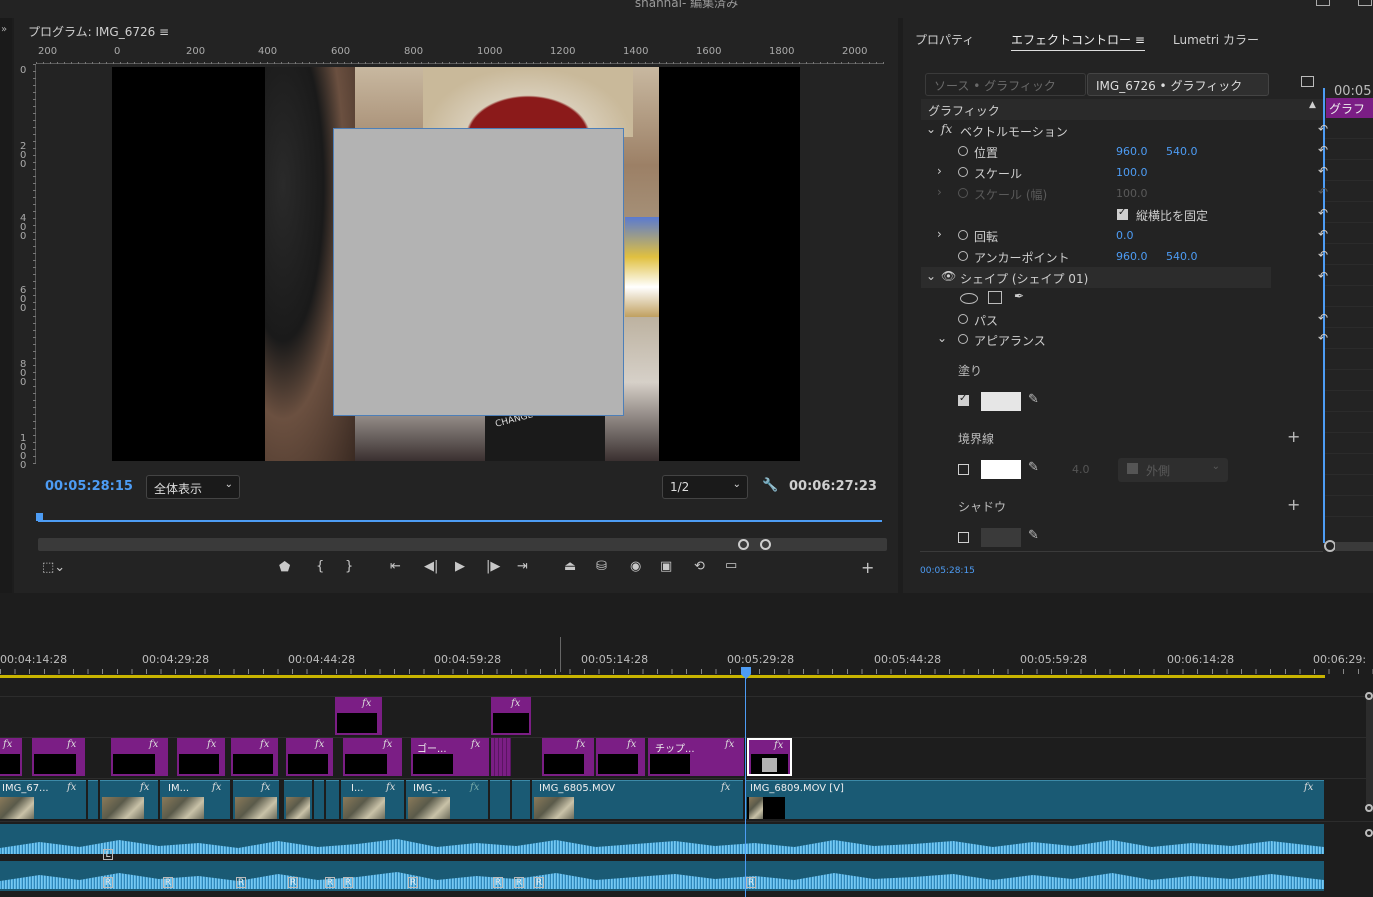 This screenshot has height=897, width=1373. Describe the element at coordinates (731, 565) in the screenshot. I see `vr-video-icon: ▭` at that location.